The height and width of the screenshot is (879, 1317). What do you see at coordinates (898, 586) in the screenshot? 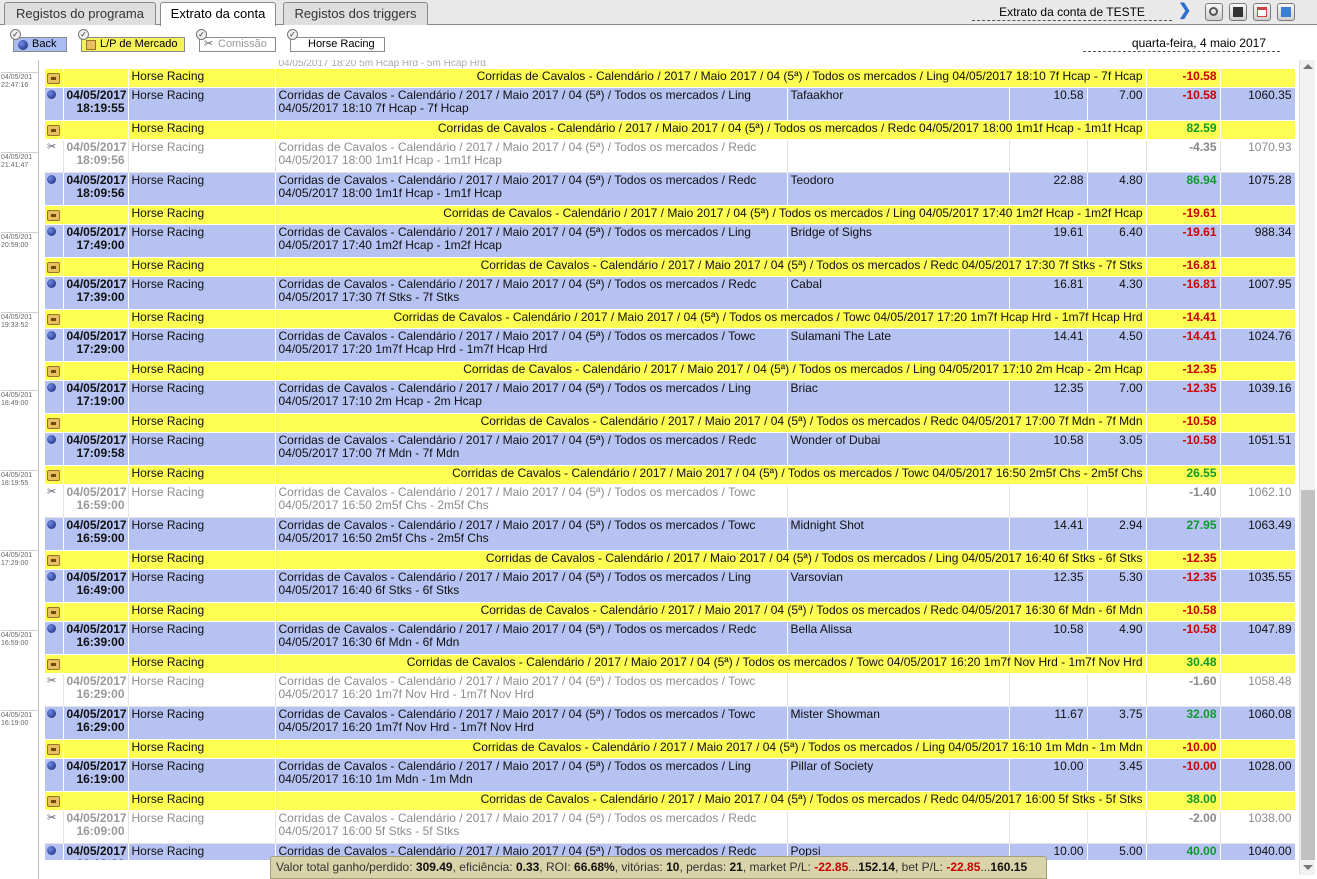
I see `selection-cell: Varsovian` at bounding box center [898, 586].